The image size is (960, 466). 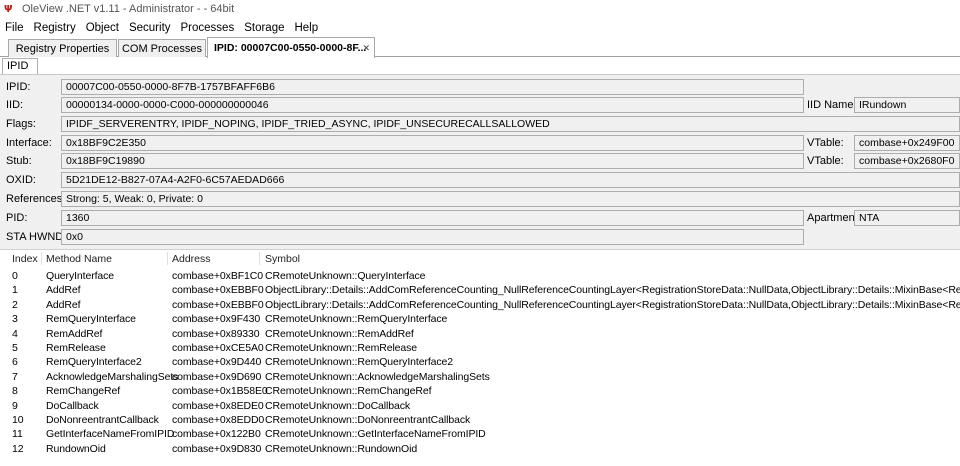 What do you see at coordinates (359, 362) in the screenshot?
I see `row-symbol: CRemoteUnknown::RemQueryInterface2` at bounding box center [359, 362].